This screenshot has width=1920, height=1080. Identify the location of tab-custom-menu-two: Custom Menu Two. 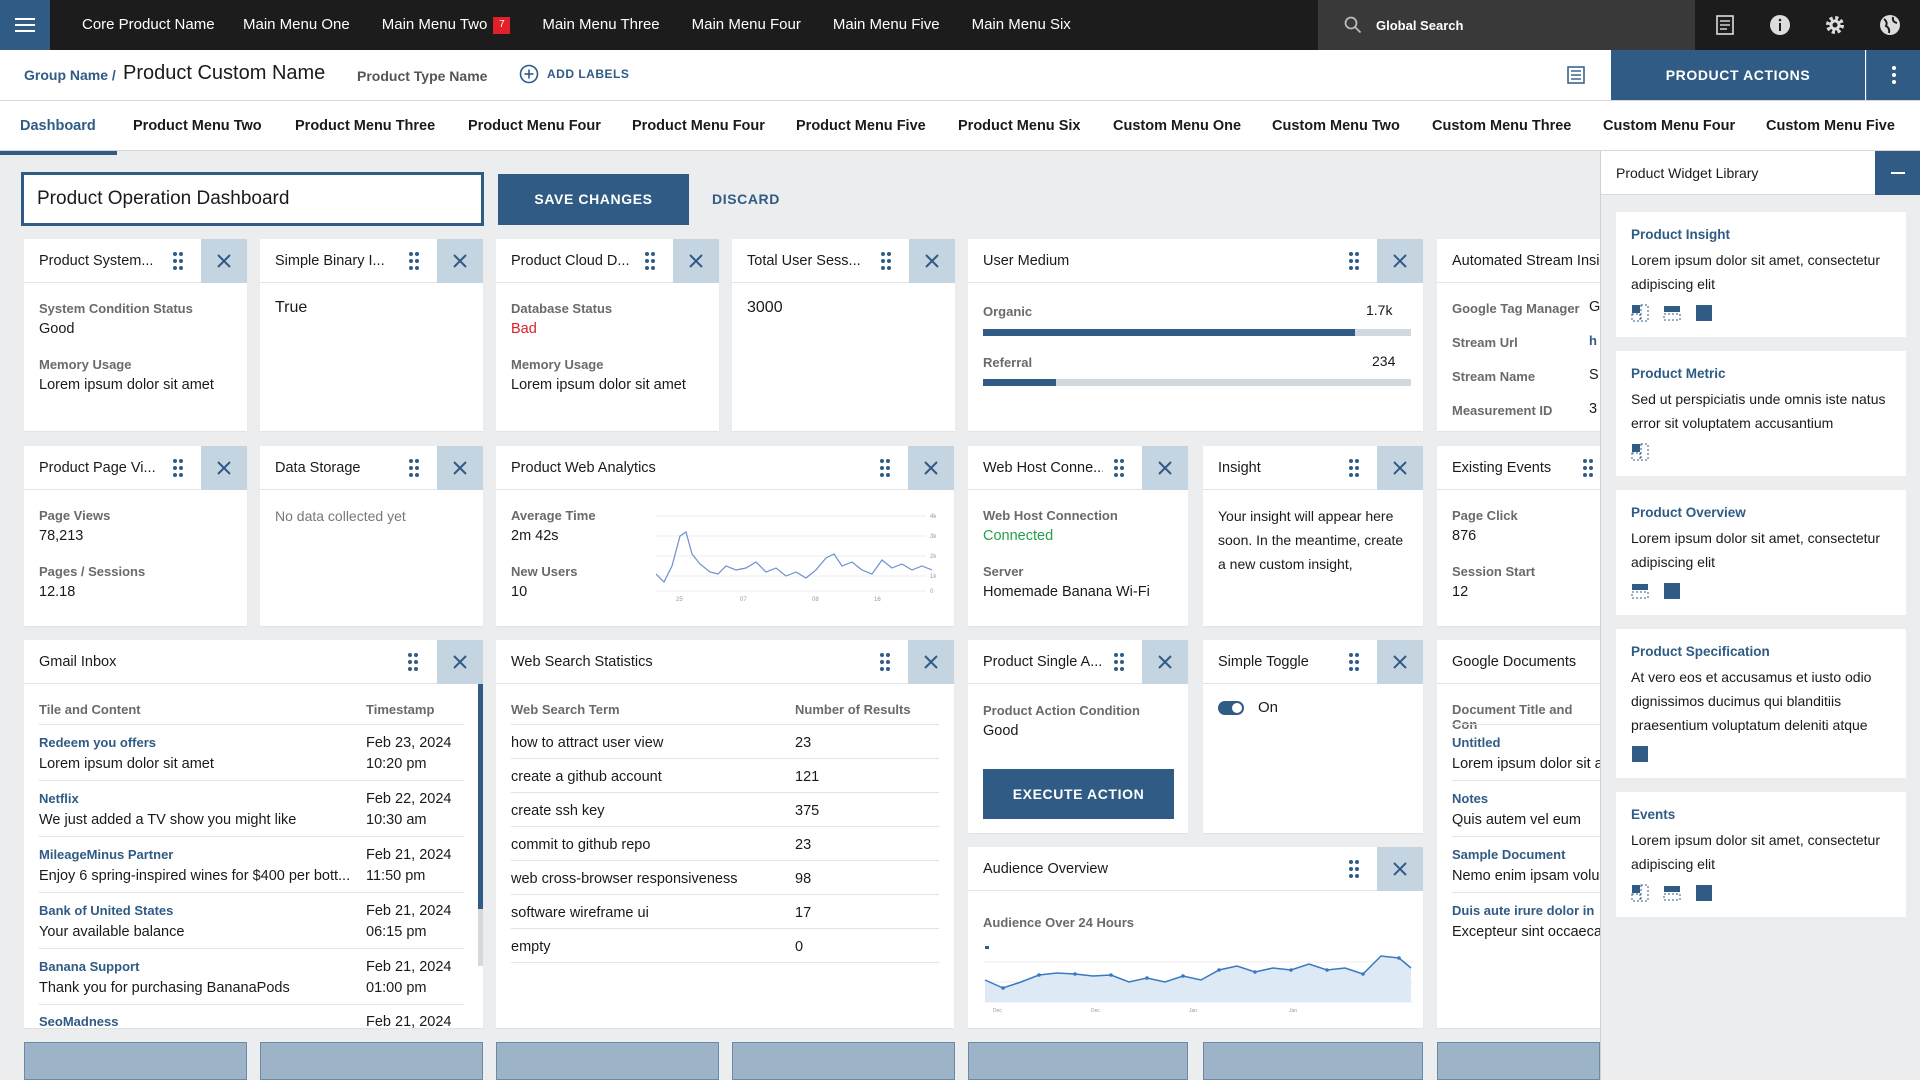
(1336, 126).